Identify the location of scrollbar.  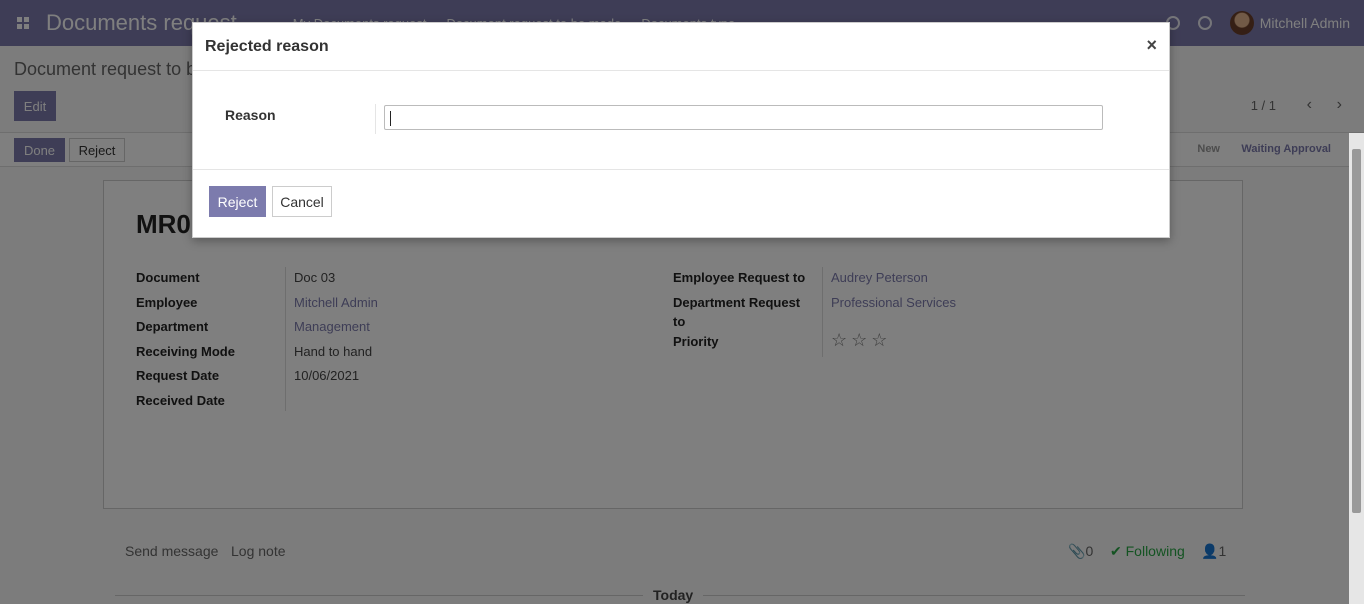
(1356, 368).